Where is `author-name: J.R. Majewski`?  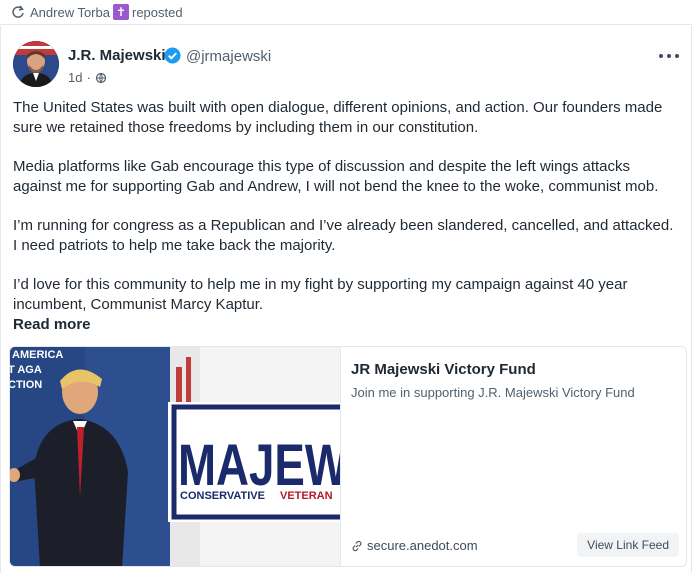 author-name: J.R. Majewski is located at coordinates (117, 55).